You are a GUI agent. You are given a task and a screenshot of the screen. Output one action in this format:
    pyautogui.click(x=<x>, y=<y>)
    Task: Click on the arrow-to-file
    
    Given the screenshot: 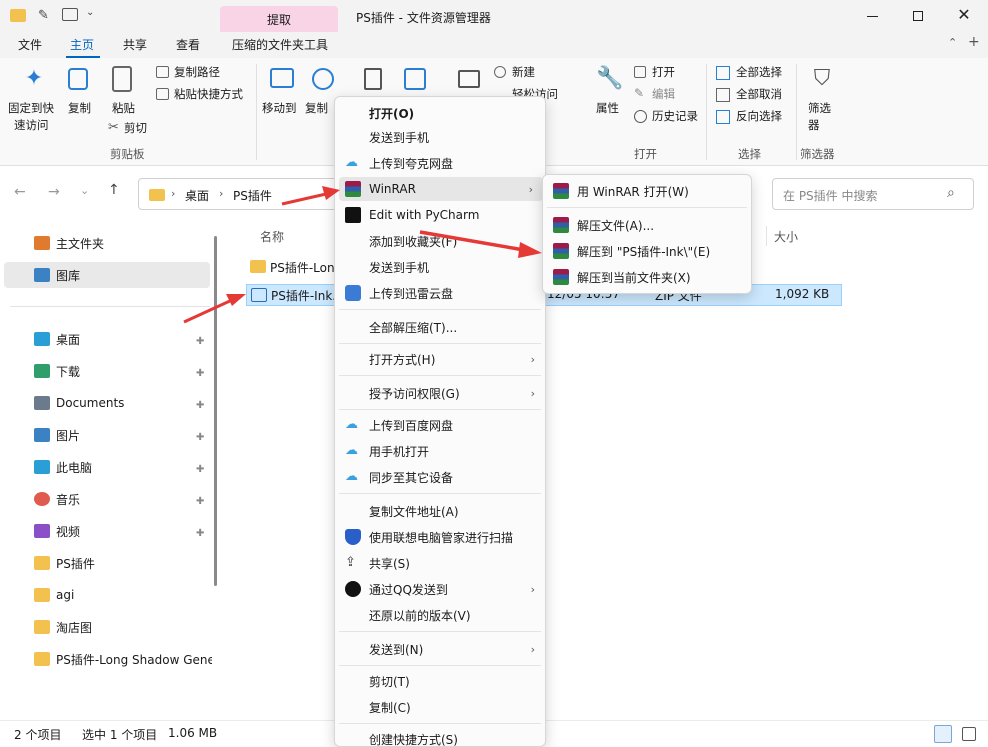 What is the action you would take?
    pyautogui.click(x=214, y=309)
    